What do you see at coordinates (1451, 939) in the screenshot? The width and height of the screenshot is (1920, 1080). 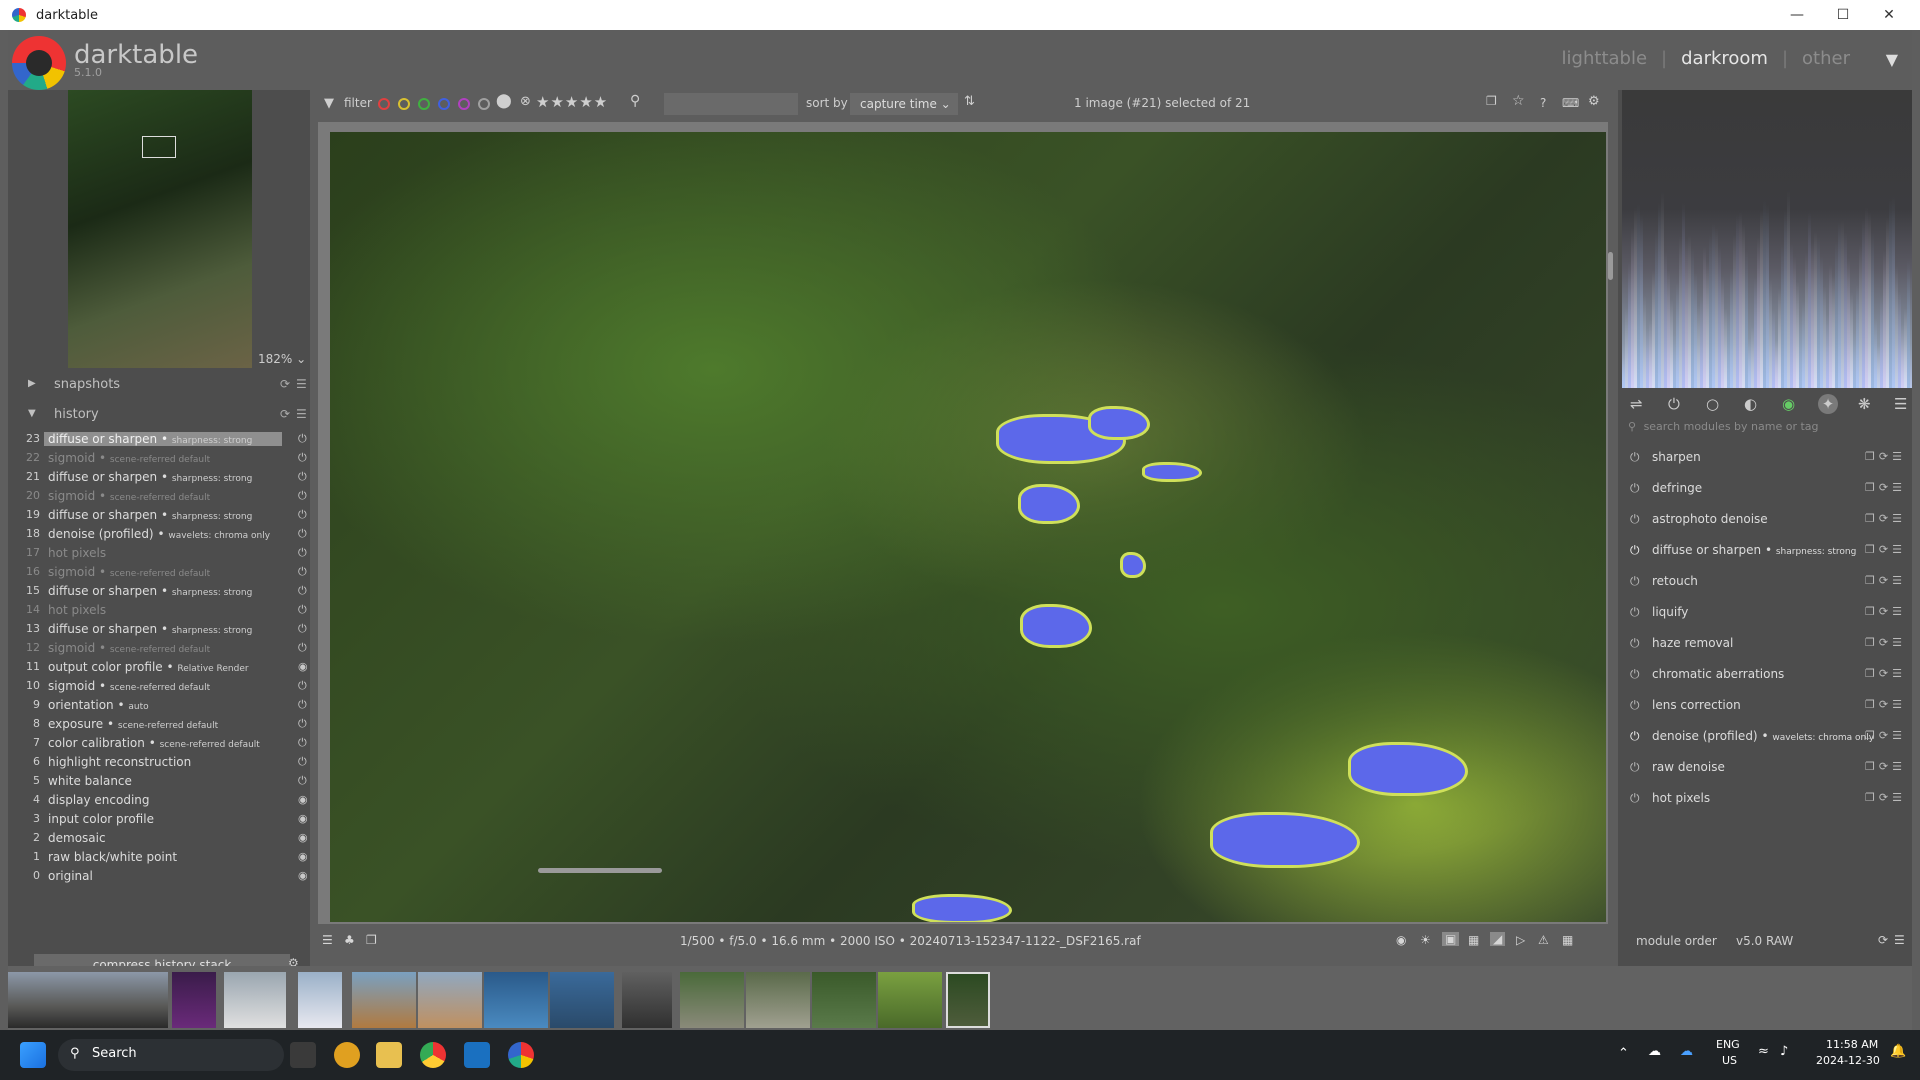 I see `raw-overexposed-icon: ▣` at bounding box center [1451, 939].